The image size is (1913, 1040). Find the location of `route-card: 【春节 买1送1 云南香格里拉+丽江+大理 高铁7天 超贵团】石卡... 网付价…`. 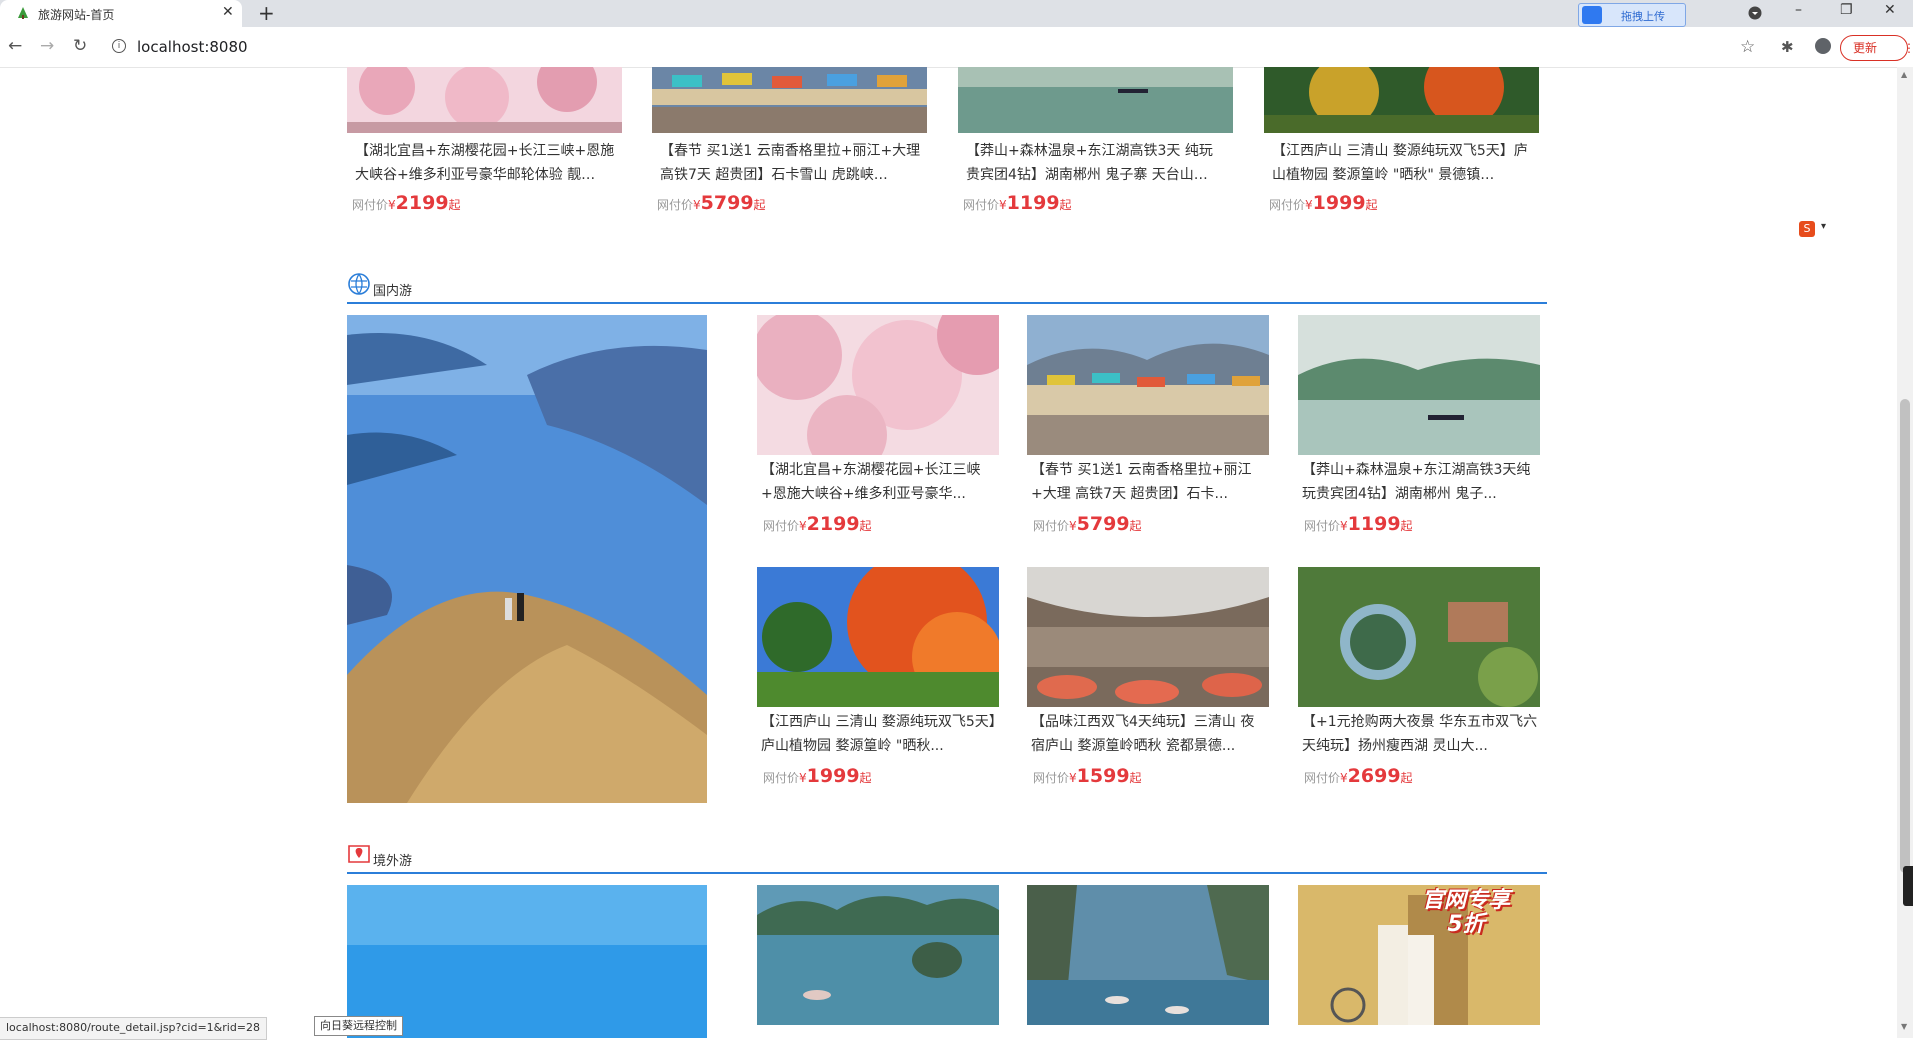

route-card: 【春节 买1送1 云南香格里拉+丽江+大理 高铁7天 超贵团】石卡... 网付价… is located at coordinates (1148, 430).